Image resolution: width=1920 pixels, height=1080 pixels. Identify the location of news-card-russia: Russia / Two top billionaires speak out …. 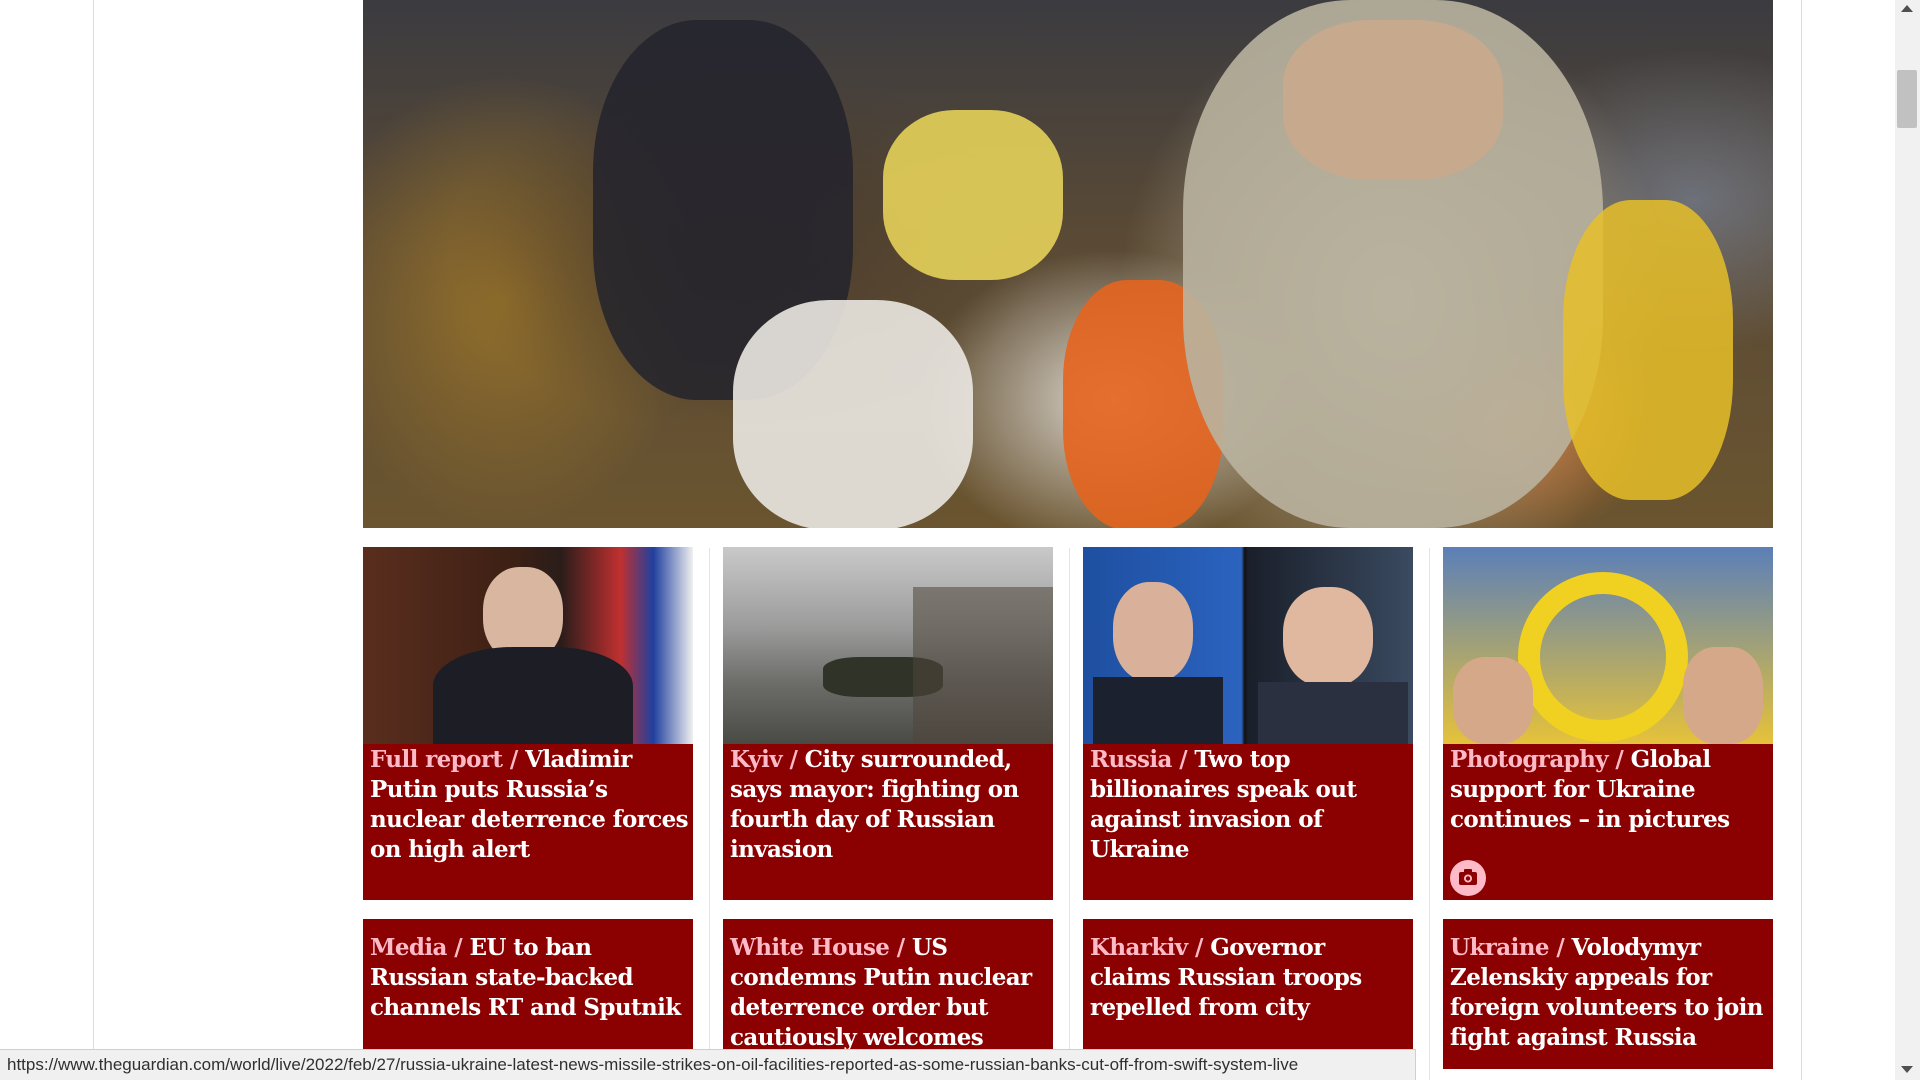
(1248, 723).